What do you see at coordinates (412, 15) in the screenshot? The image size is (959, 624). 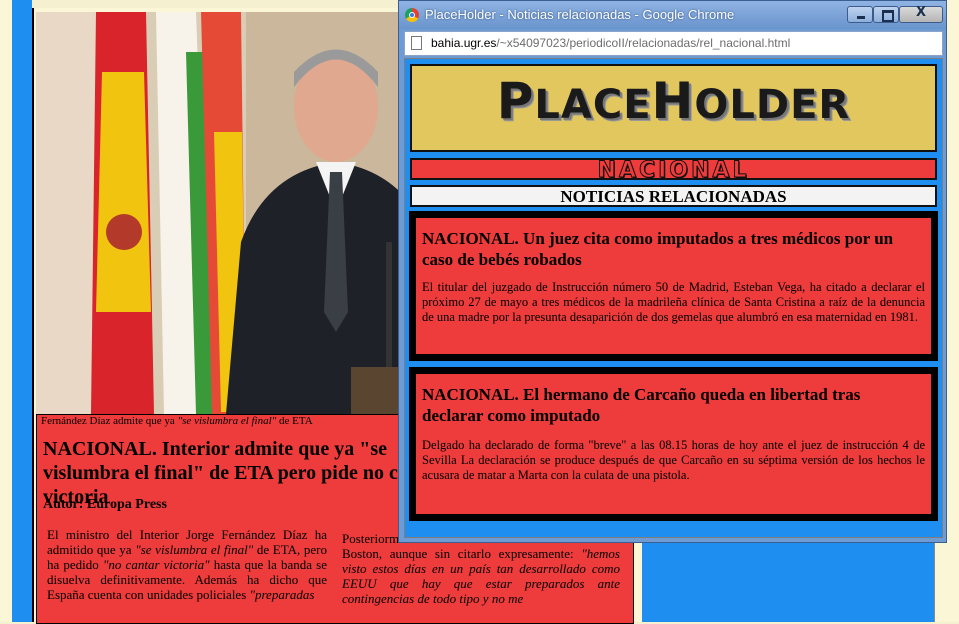 I see `chrome-icon` at bounding box center [412, 15].